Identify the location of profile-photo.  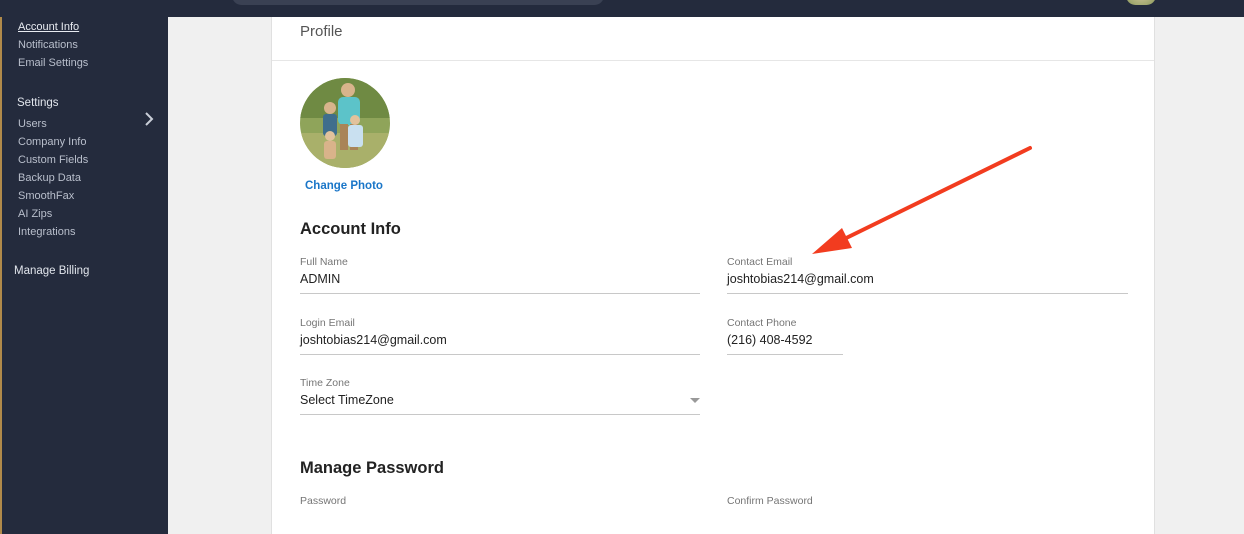
(345, 123).